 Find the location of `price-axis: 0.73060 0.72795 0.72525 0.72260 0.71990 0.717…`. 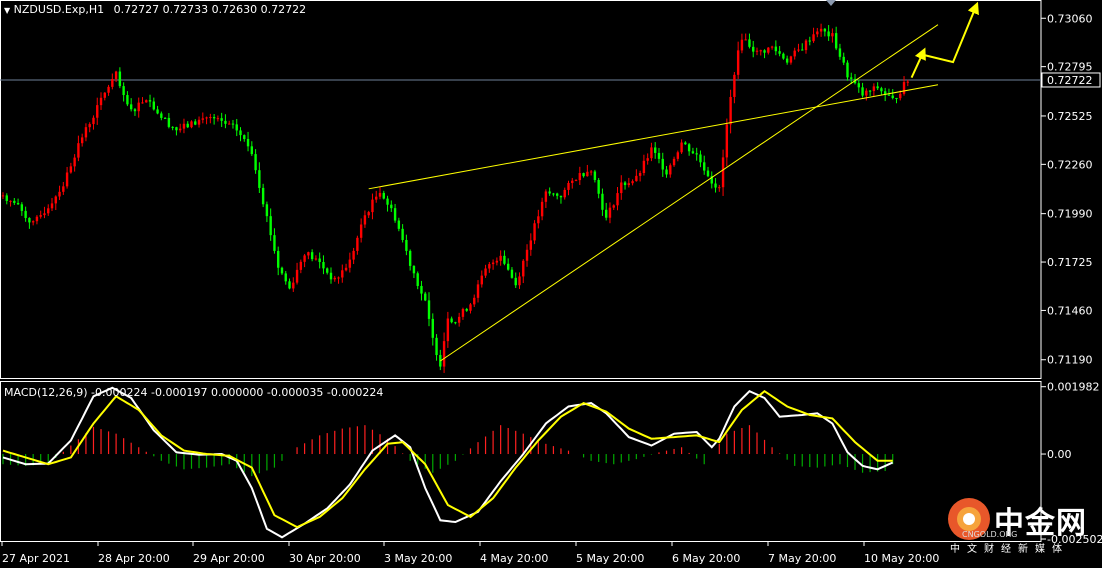

price-axis: 0.73060 0.72795 0.72525 0.72260 0.71990 0.717… is located at coordinates (1067, 189).